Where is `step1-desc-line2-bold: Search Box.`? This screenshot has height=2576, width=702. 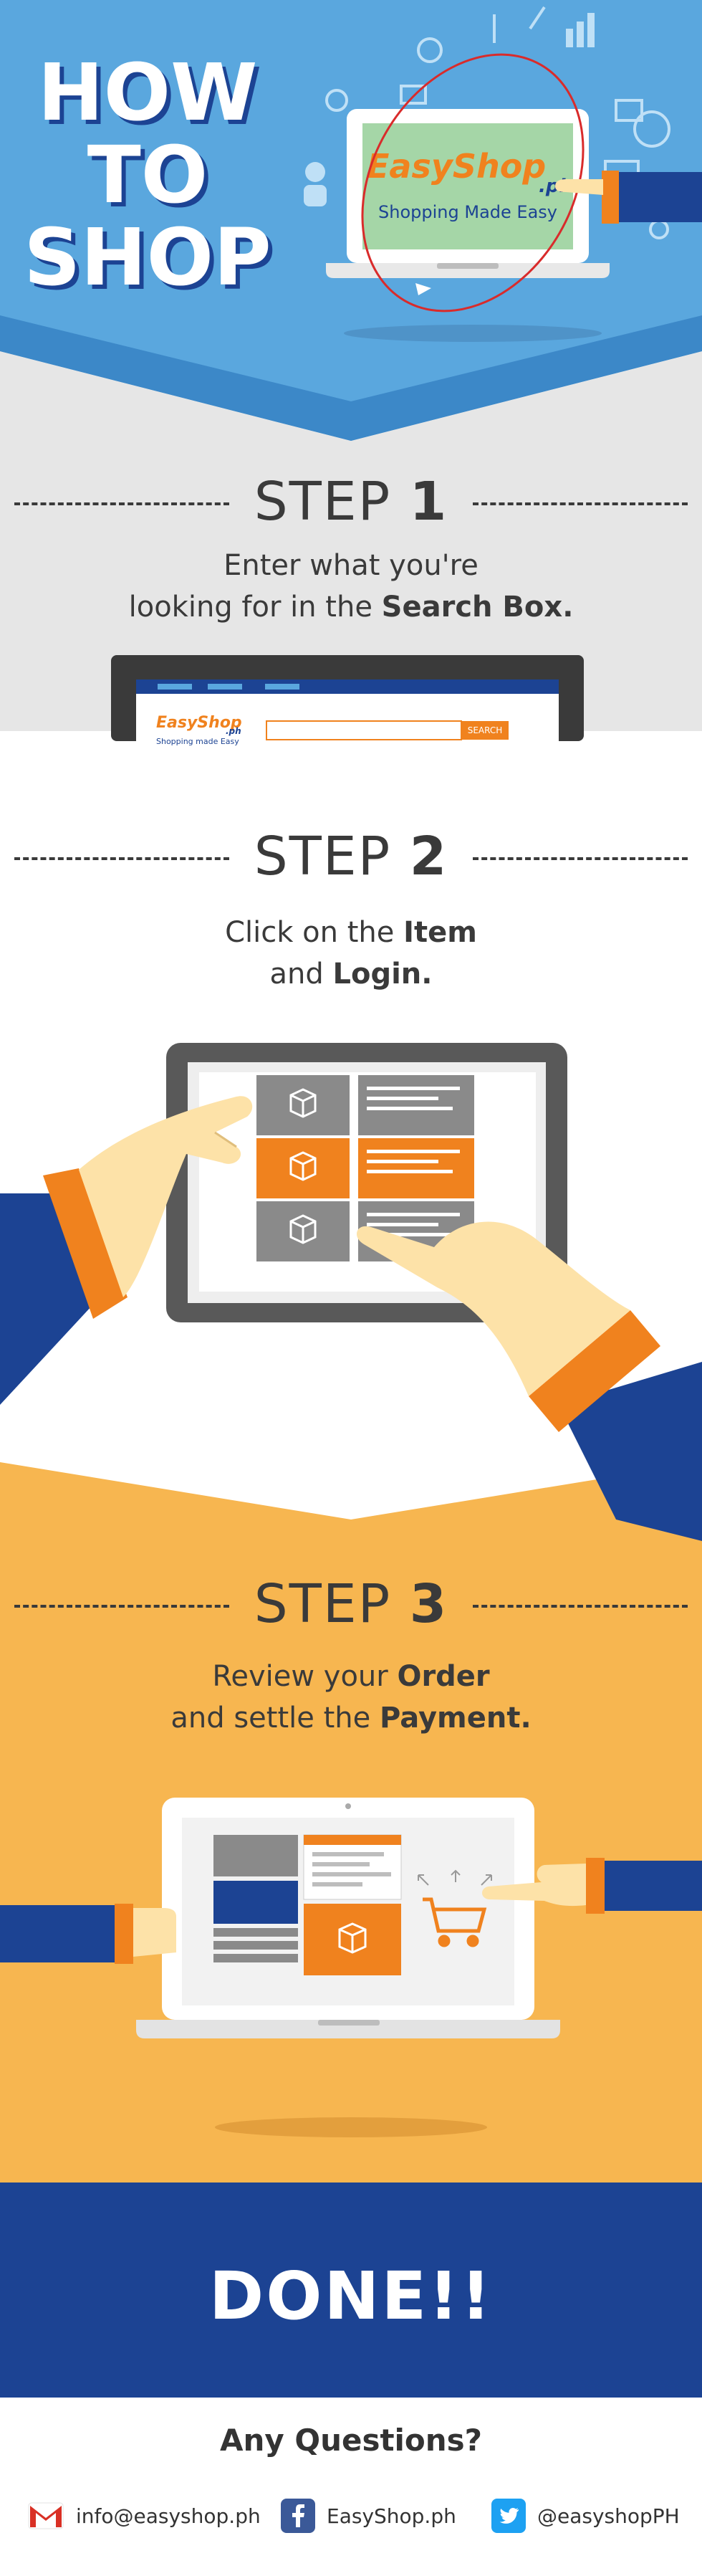 step1-desc-line2-bold: Search Box. is located at coordinates (477, 607).